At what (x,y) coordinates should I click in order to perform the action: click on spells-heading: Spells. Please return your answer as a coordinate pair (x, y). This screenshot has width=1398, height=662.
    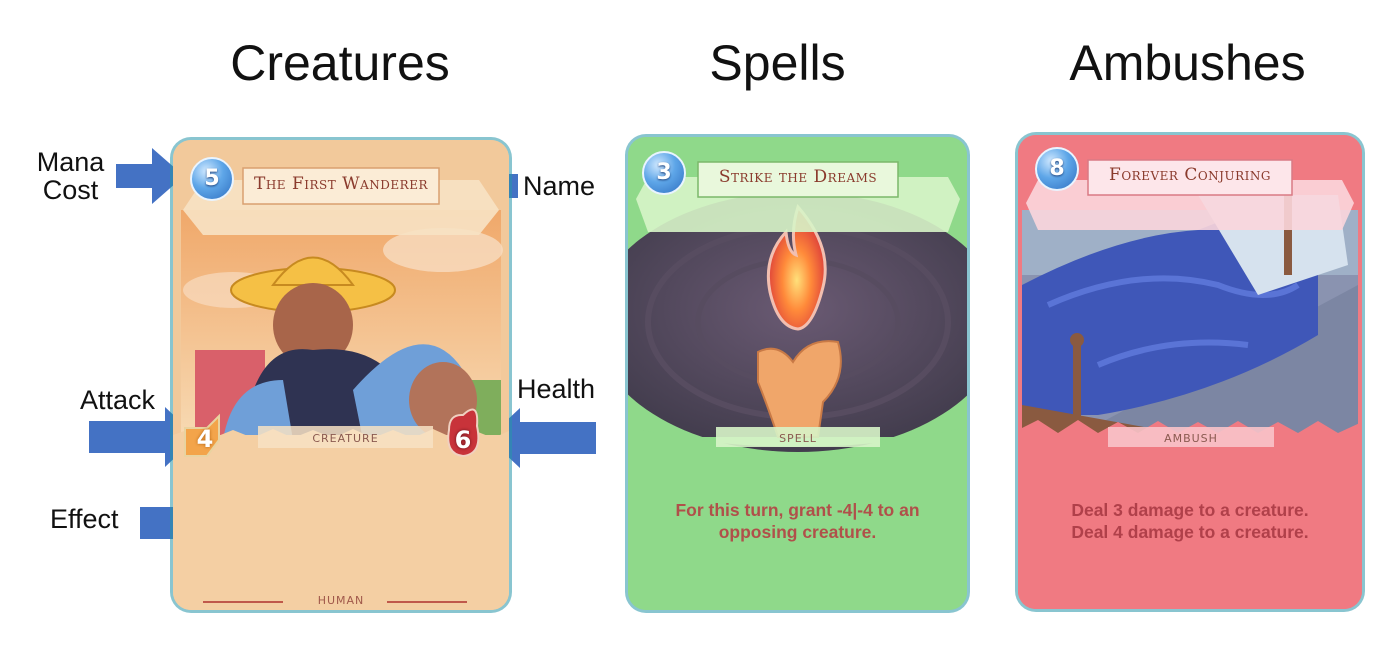
    Looking at the image, I should click on (777, 63).